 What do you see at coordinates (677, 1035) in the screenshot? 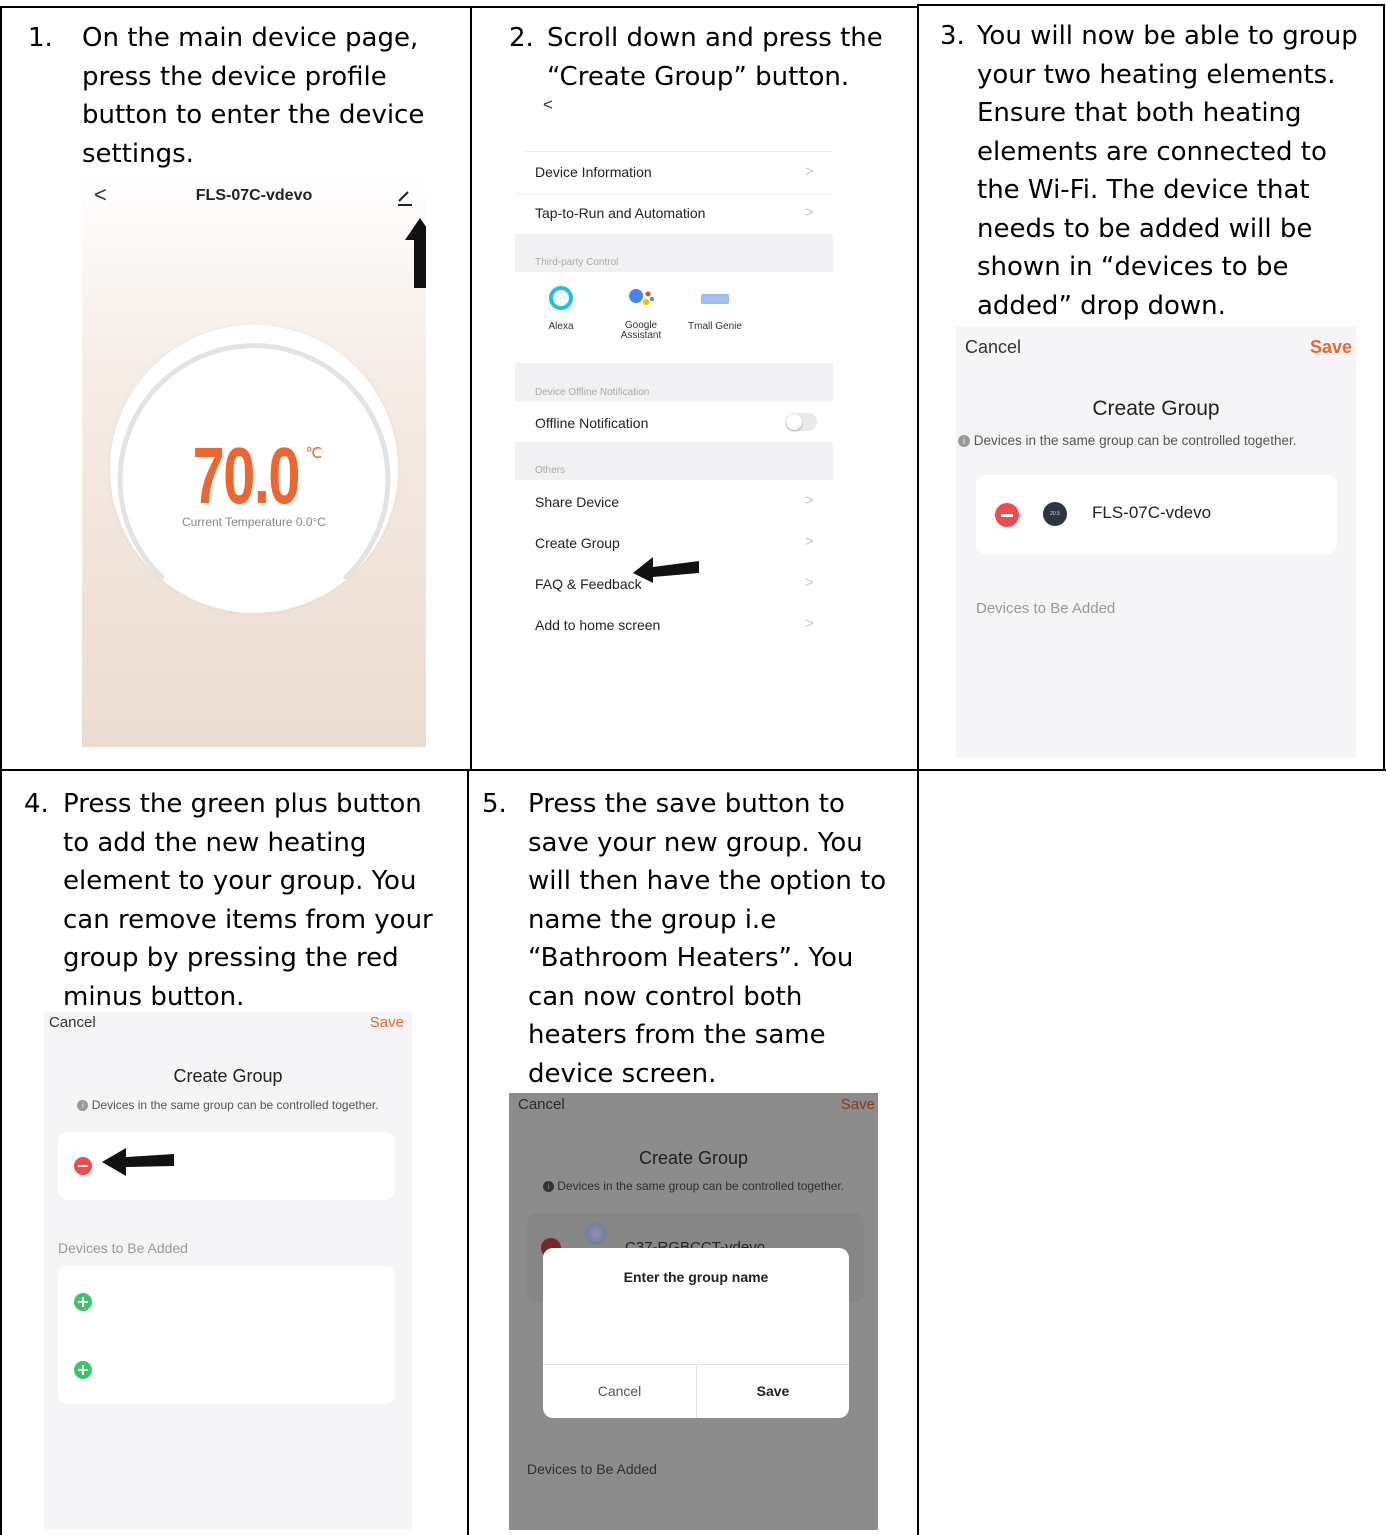
I see `step-line: heaters from the same` at bounding box center [677, 1035].